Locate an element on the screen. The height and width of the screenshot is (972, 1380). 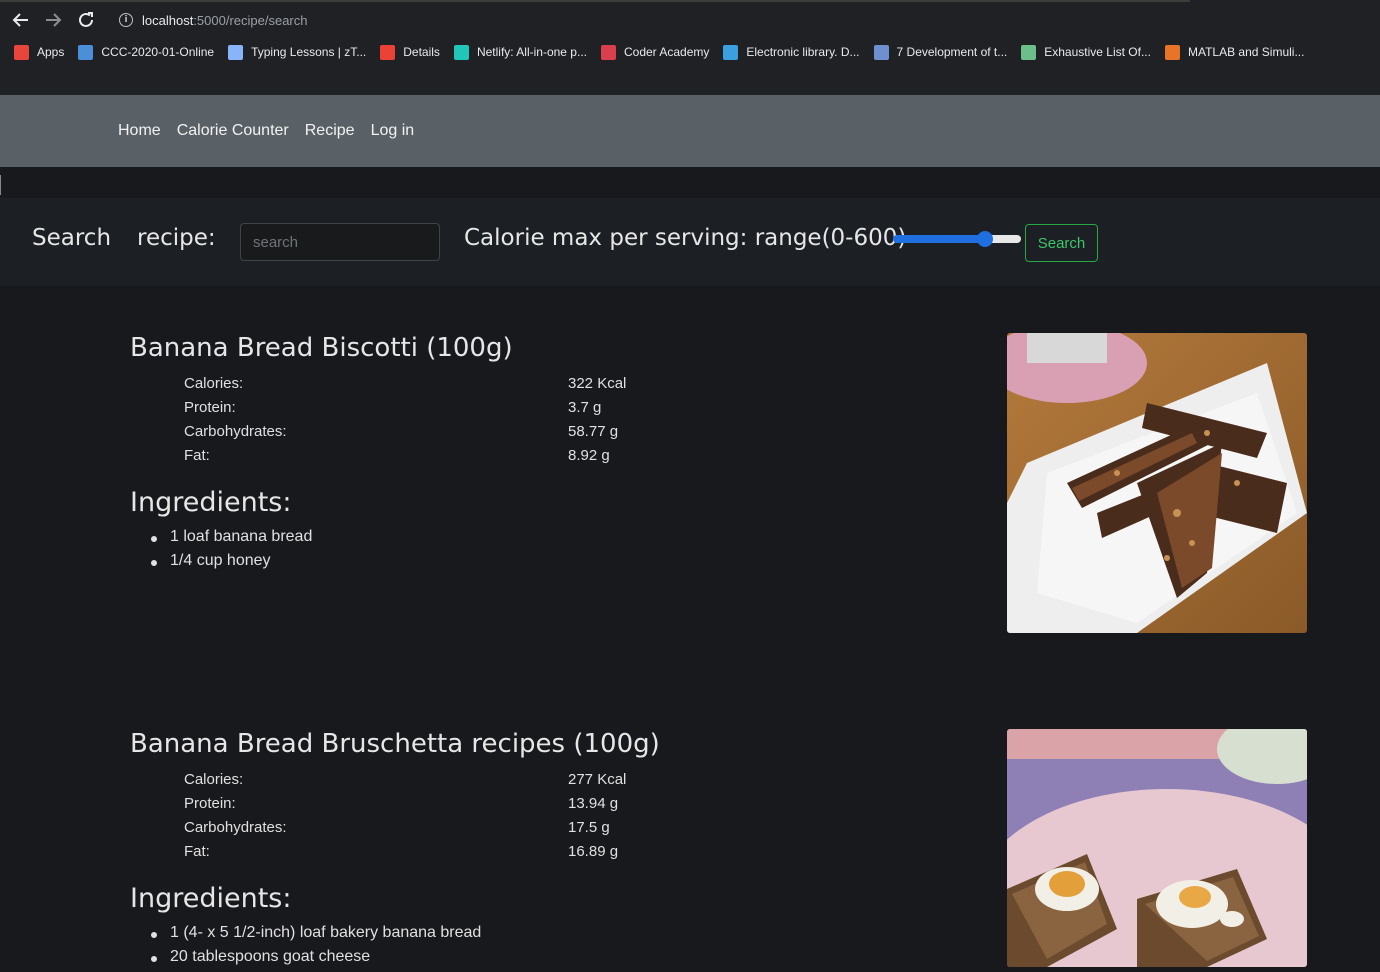
ingredient-item: 20 tablespoons goat cheese is located at coordinates (315, 960).